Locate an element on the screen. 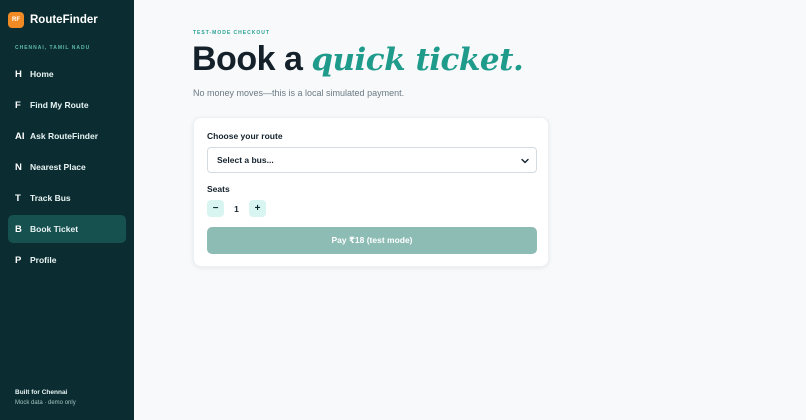 The height and width of the screenshot is (420, 806). sidebar-item-book-ticket: B Book Ticket is located at coordinates (67, 229).